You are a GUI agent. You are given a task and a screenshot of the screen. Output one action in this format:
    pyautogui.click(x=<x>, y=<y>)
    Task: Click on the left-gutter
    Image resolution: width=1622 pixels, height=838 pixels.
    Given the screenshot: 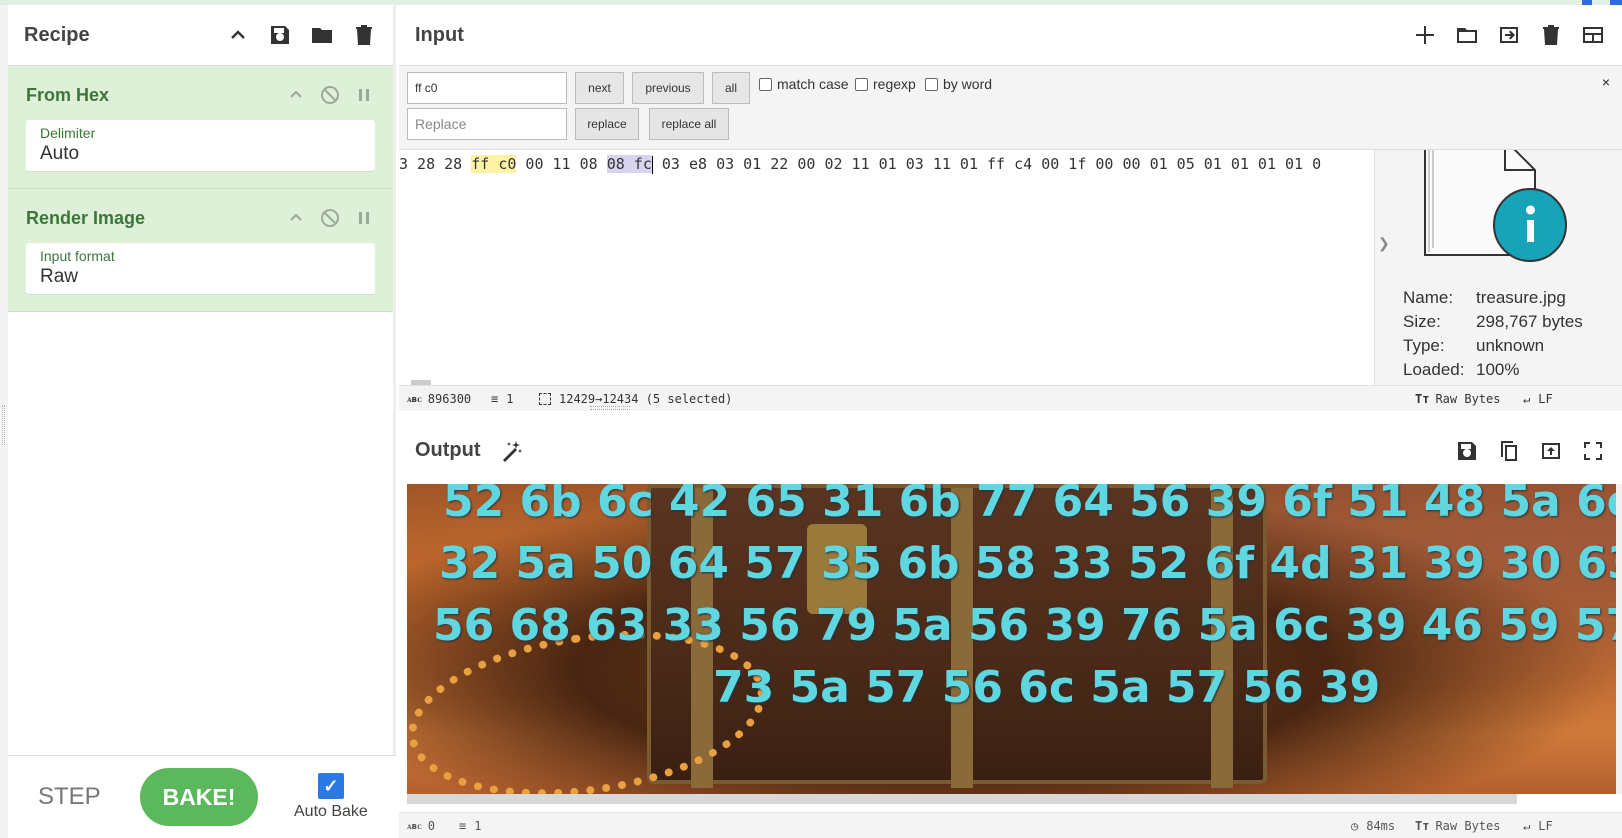 What is the action you would take?
    pyautogui.click(x=4, y=421)
    